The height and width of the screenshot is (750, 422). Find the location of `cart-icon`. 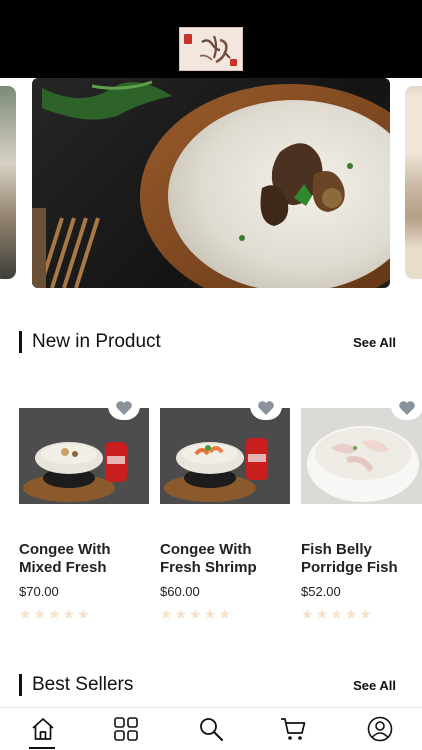

cart-icon is located at coordinates (293, 729).